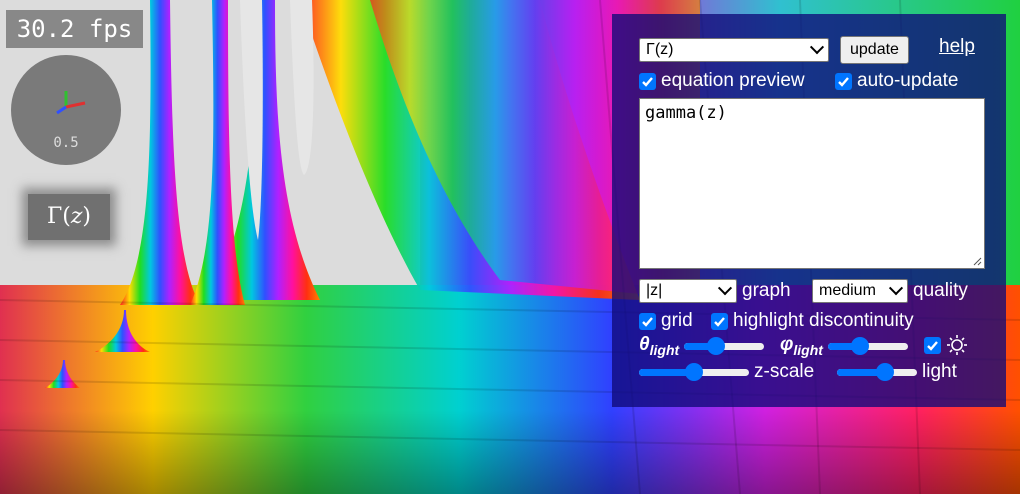  I want to click on sun-toggle-checkbox, so click(932, 345).